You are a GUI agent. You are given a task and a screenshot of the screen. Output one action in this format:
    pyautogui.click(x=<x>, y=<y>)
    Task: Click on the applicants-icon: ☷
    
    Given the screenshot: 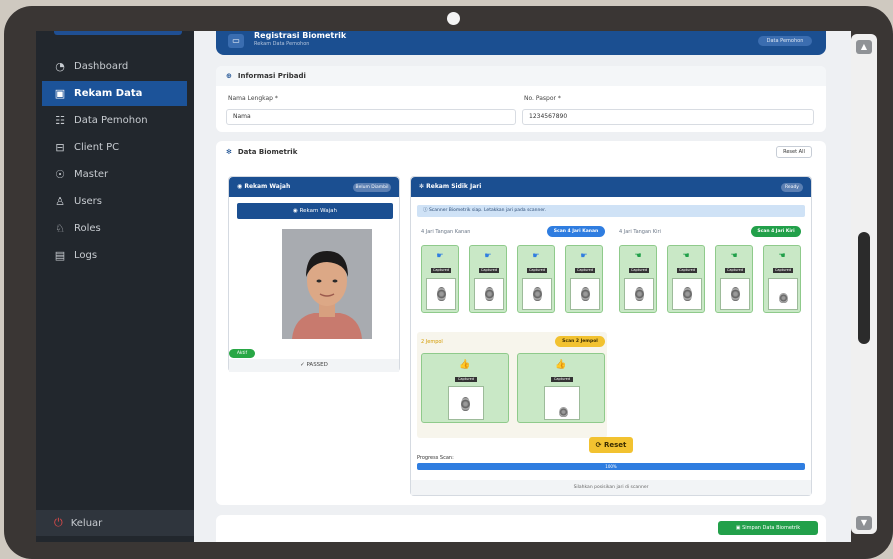 What is the action you would take?
    pyautogui.click(x=60, y=120)
    